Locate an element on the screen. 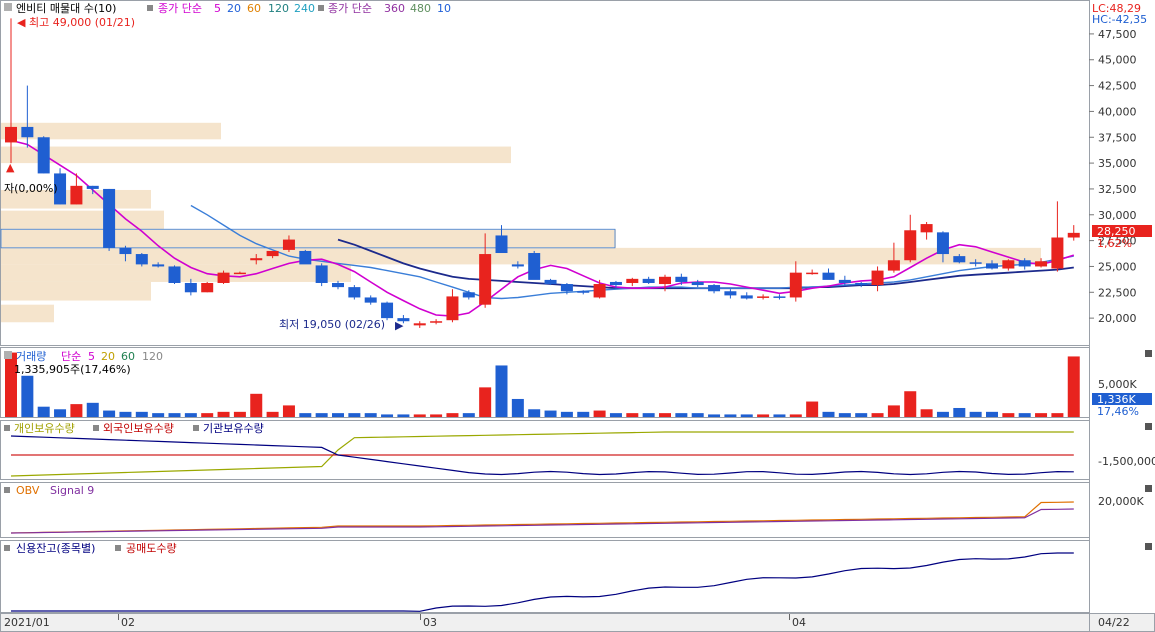  ma-period-5: 5 is located at coordinates (217, 8).